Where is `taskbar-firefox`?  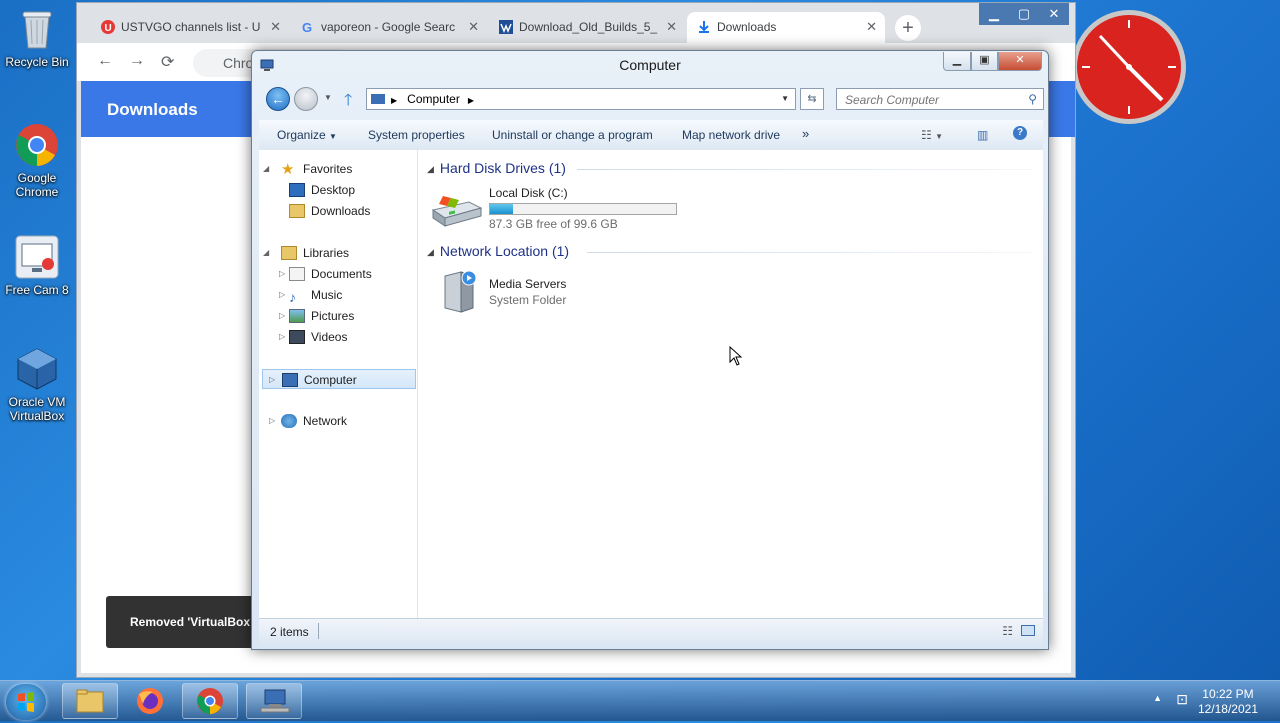
taskbar-firefox is located at coordinates (150, 701).